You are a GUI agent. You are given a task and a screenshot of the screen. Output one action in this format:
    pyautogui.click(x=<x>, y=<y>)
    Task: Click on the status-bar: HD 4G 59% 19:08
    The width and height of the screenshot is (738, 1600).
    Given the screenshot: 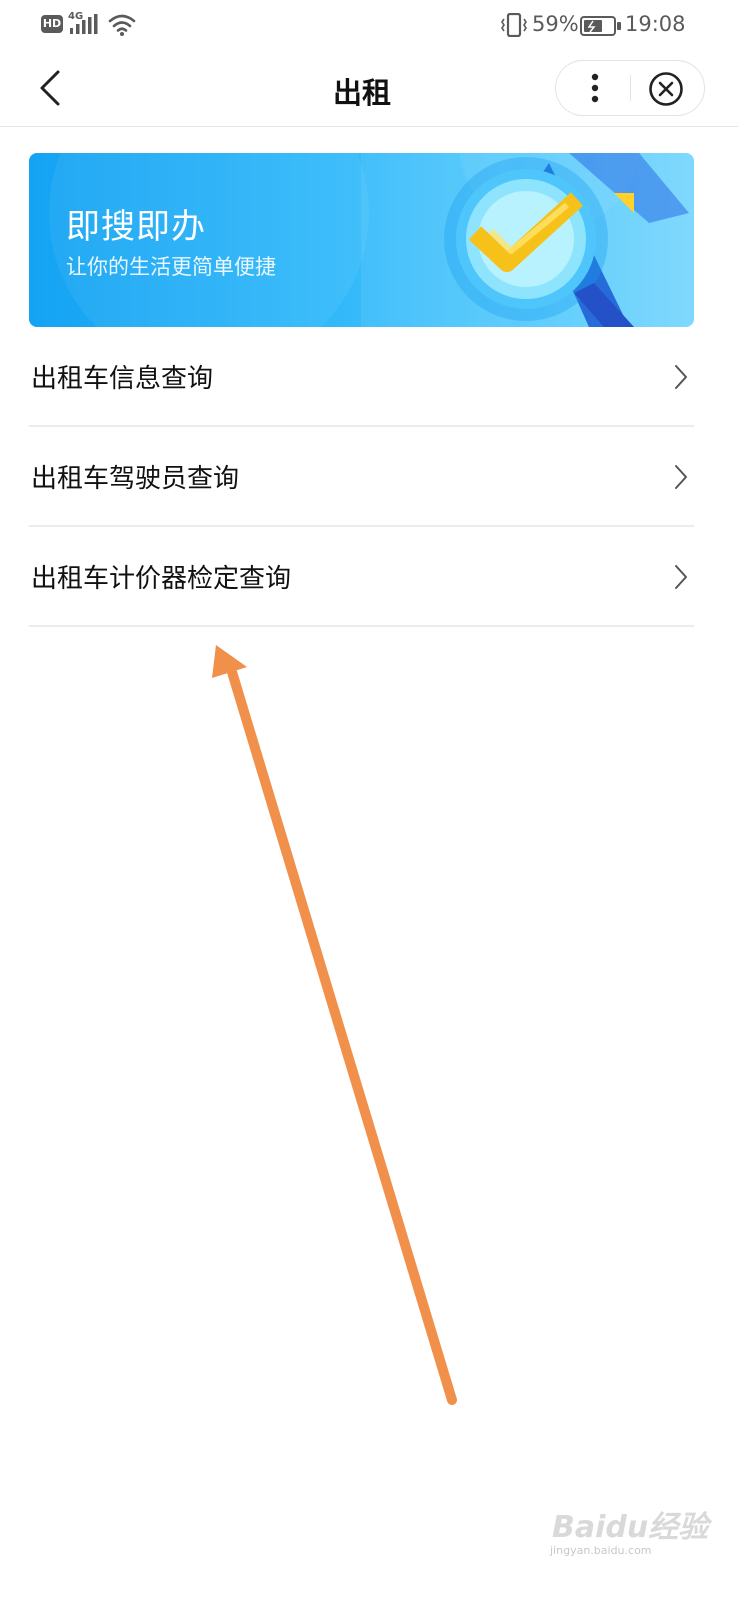 What is the action you would take?
    pyautogui.click(x=369, y=26)
    